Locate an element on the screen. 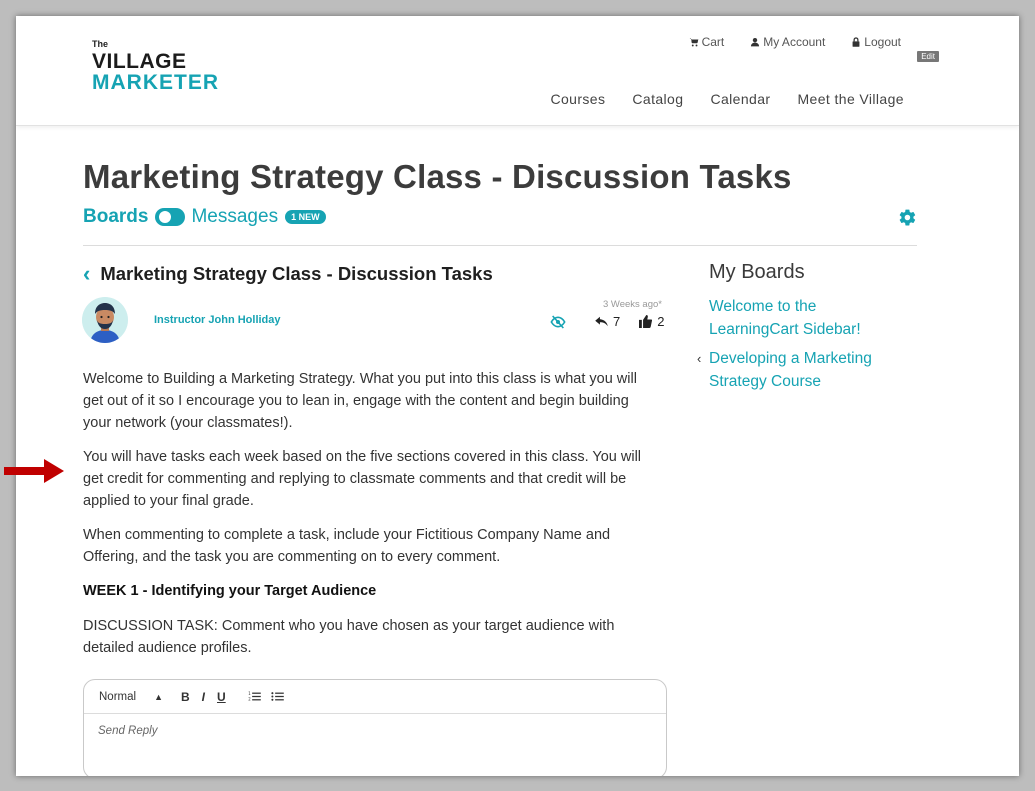 This screenshot has width=1035, height=791. like-count: 2 is located at coordinates (661, 321).